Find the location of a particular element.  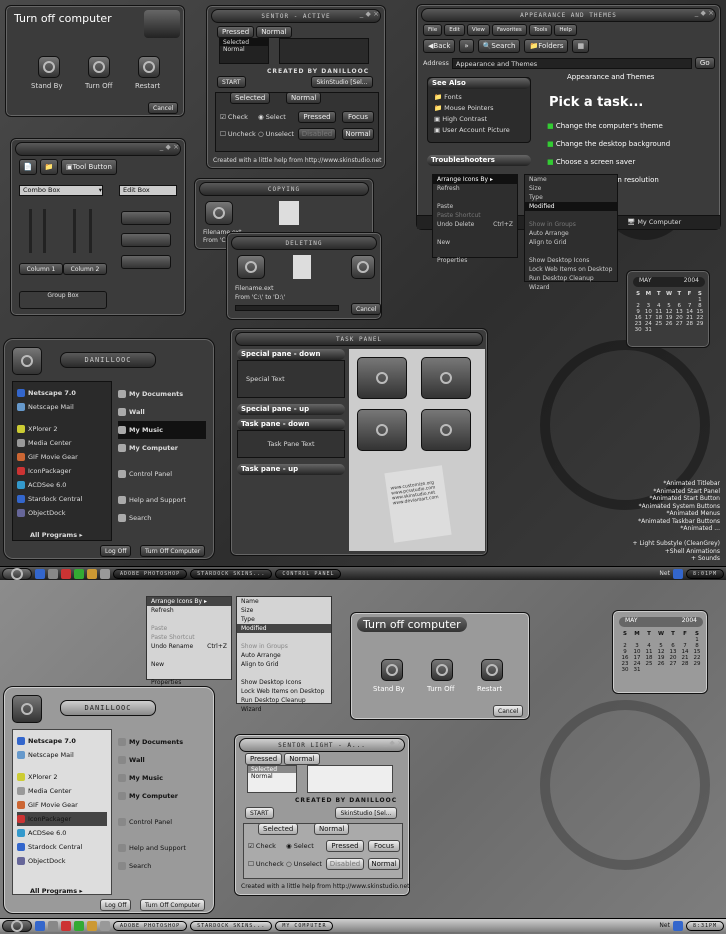

troubleshooters-panel: Troubleshooters is located at coordinates (479, 160).